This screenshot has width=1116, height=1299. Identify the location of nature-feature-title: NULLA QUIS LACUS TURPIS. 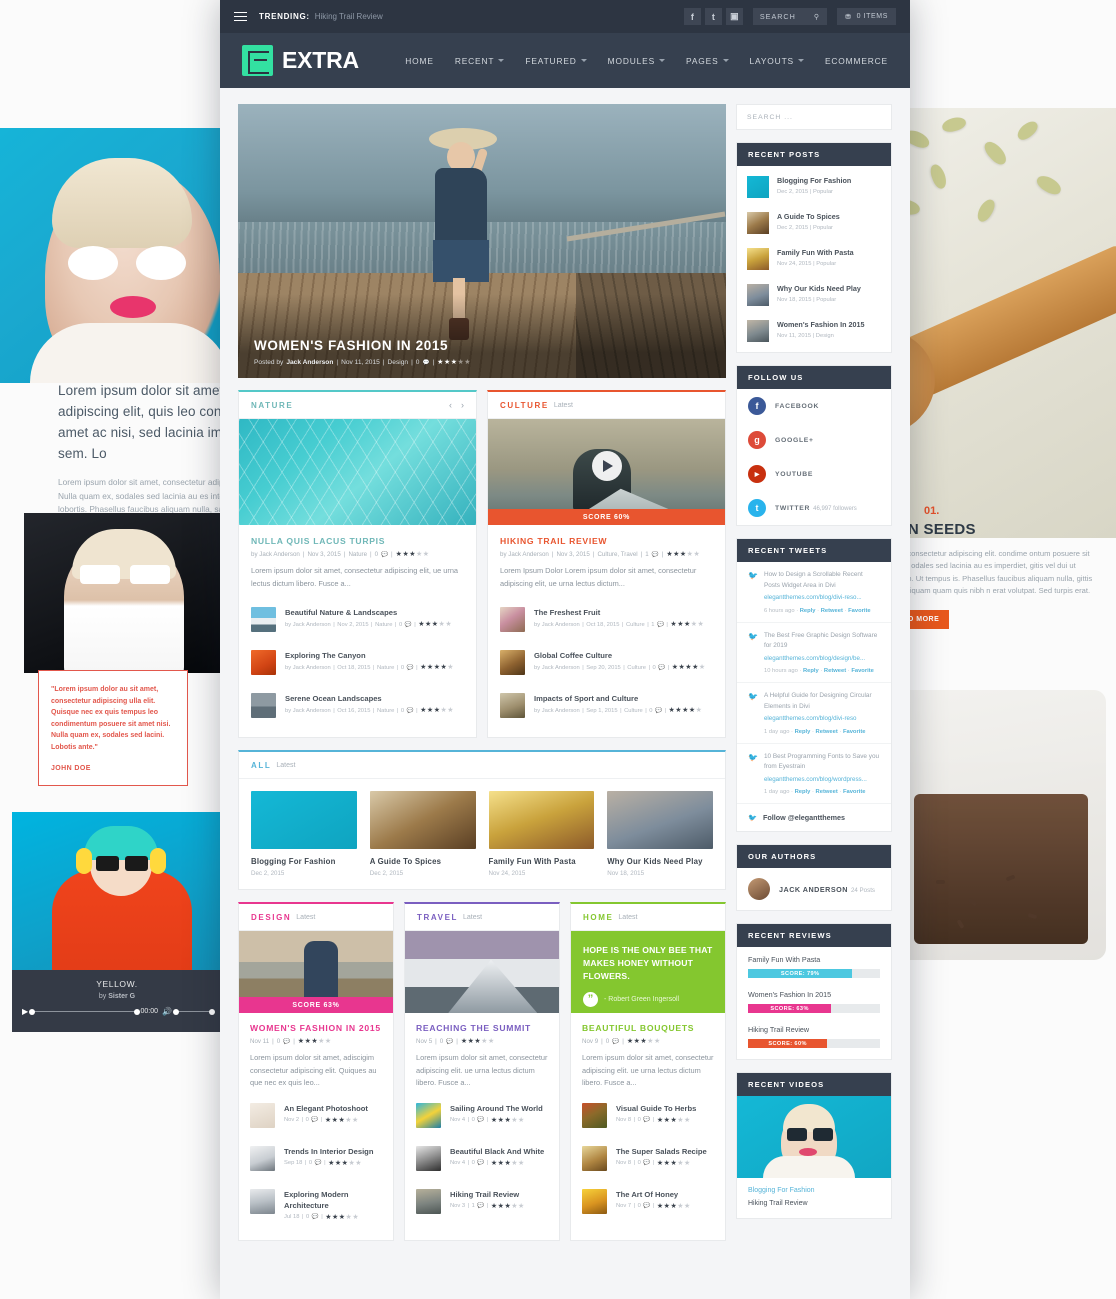
(357, 541).